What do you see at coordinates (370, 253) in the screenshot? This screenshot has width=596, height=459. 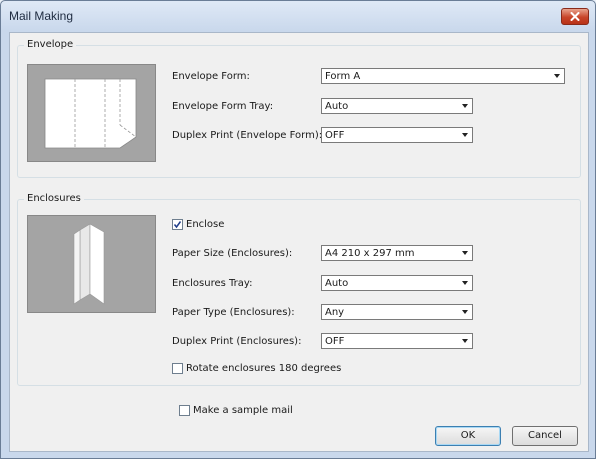 I see `paper-size-value: A4 210 x 297 mm` at bounding box center [370, 253].